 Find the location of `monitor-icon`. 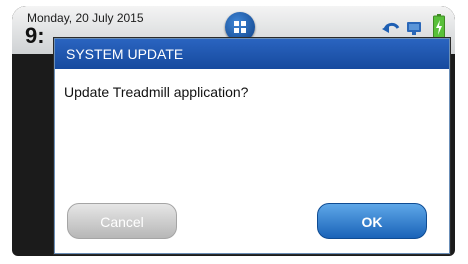

monitor-icon is located at coordinates (414, 28).